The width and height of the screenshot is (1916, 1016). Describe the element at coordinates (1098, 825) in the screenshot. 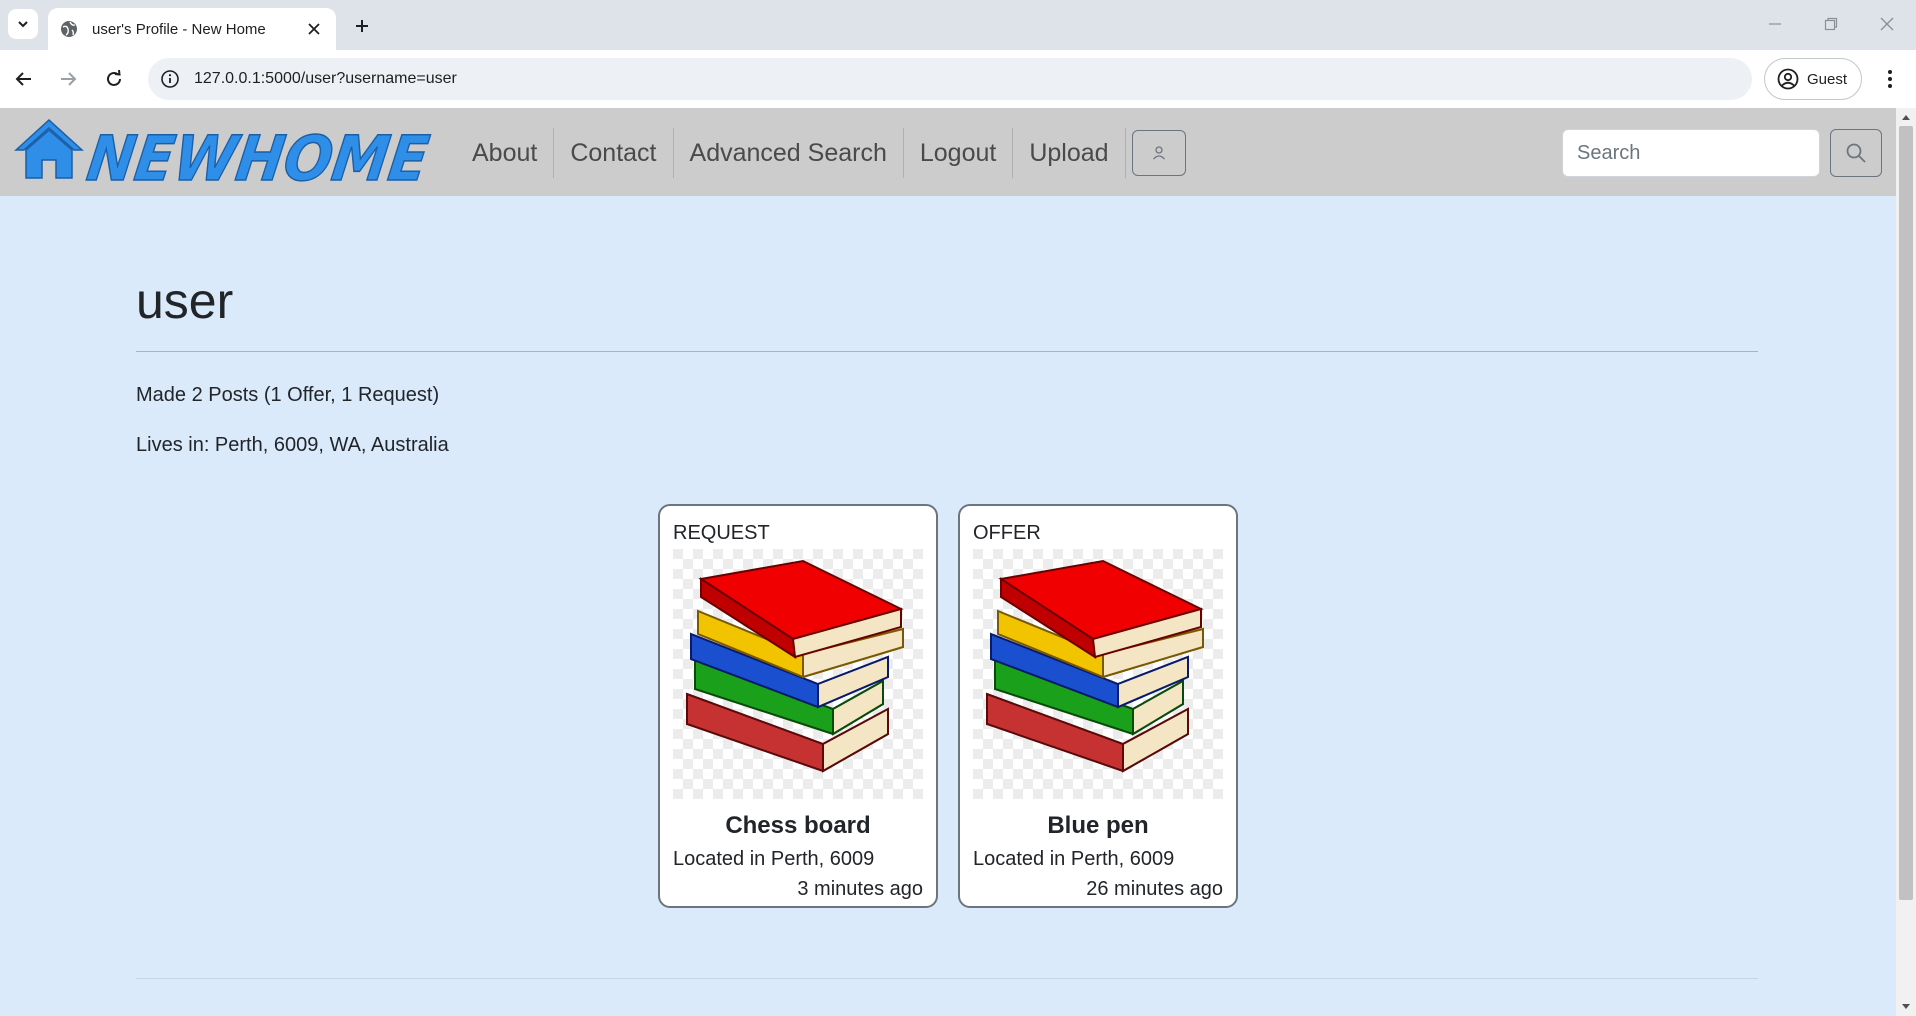

I see `post-title: Blue pen` at that location.